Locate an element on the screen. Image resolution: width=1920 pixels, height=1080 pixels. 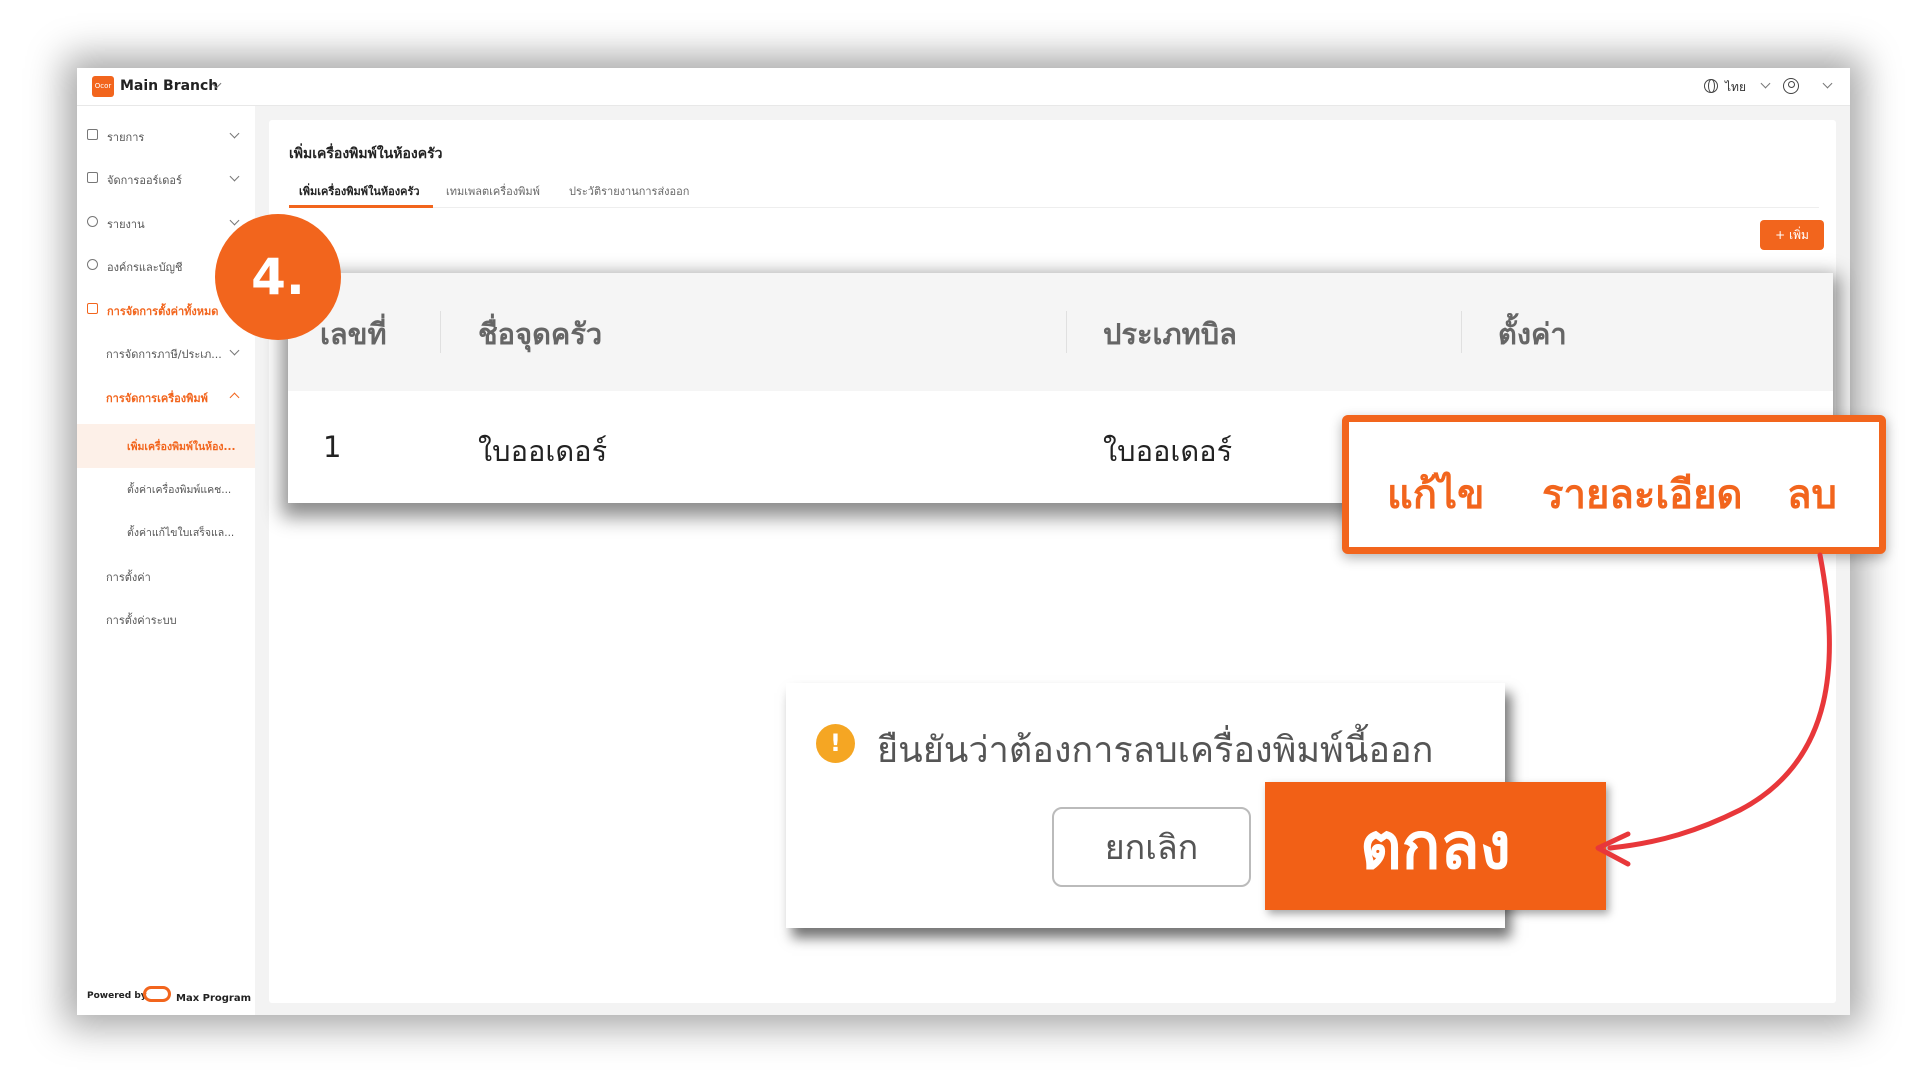
sidebar-item-orders: จัดการออร์เดอร์ is located at coordinates (166, 178).